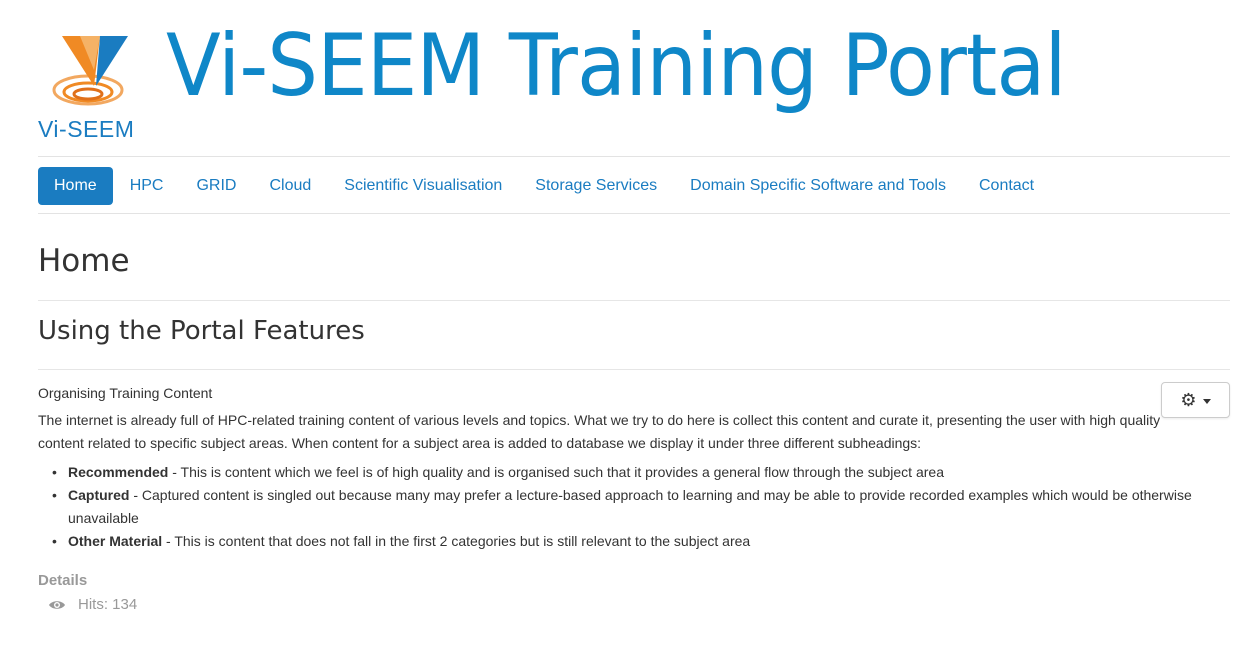 This screenshot has height=658, width=1253. Describe the element at coordinates (57, 605) in the screenshot. I see `eye-icon` at that location.